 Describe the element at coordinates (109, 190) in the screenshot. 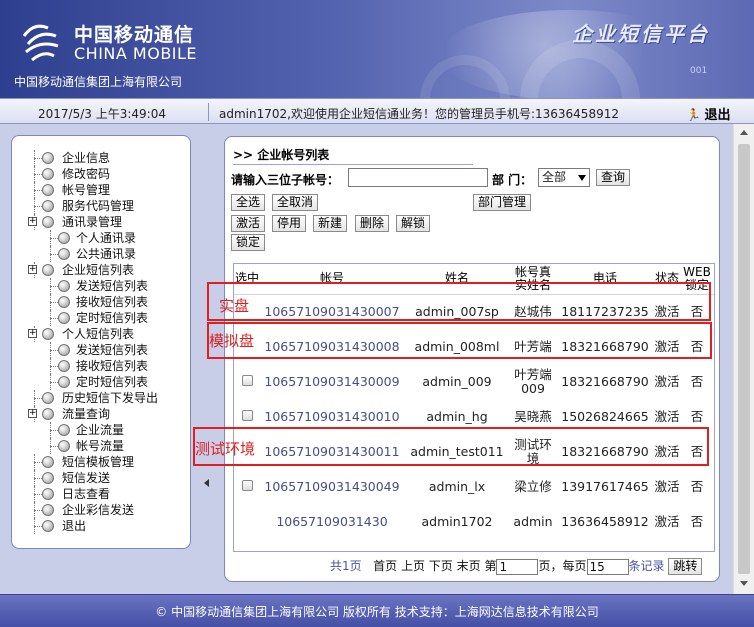

I see `sidebar-item: 帐号管理` at that location.